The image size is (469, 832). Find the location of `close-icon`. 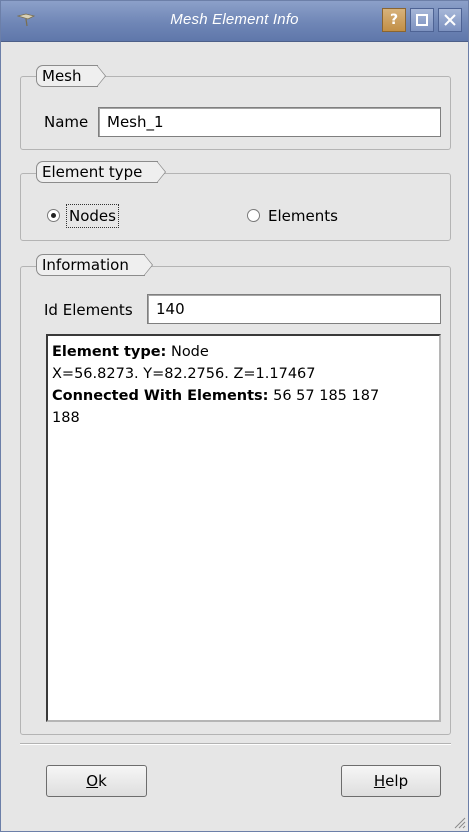

close-icon is located at coordinates (450, 20).